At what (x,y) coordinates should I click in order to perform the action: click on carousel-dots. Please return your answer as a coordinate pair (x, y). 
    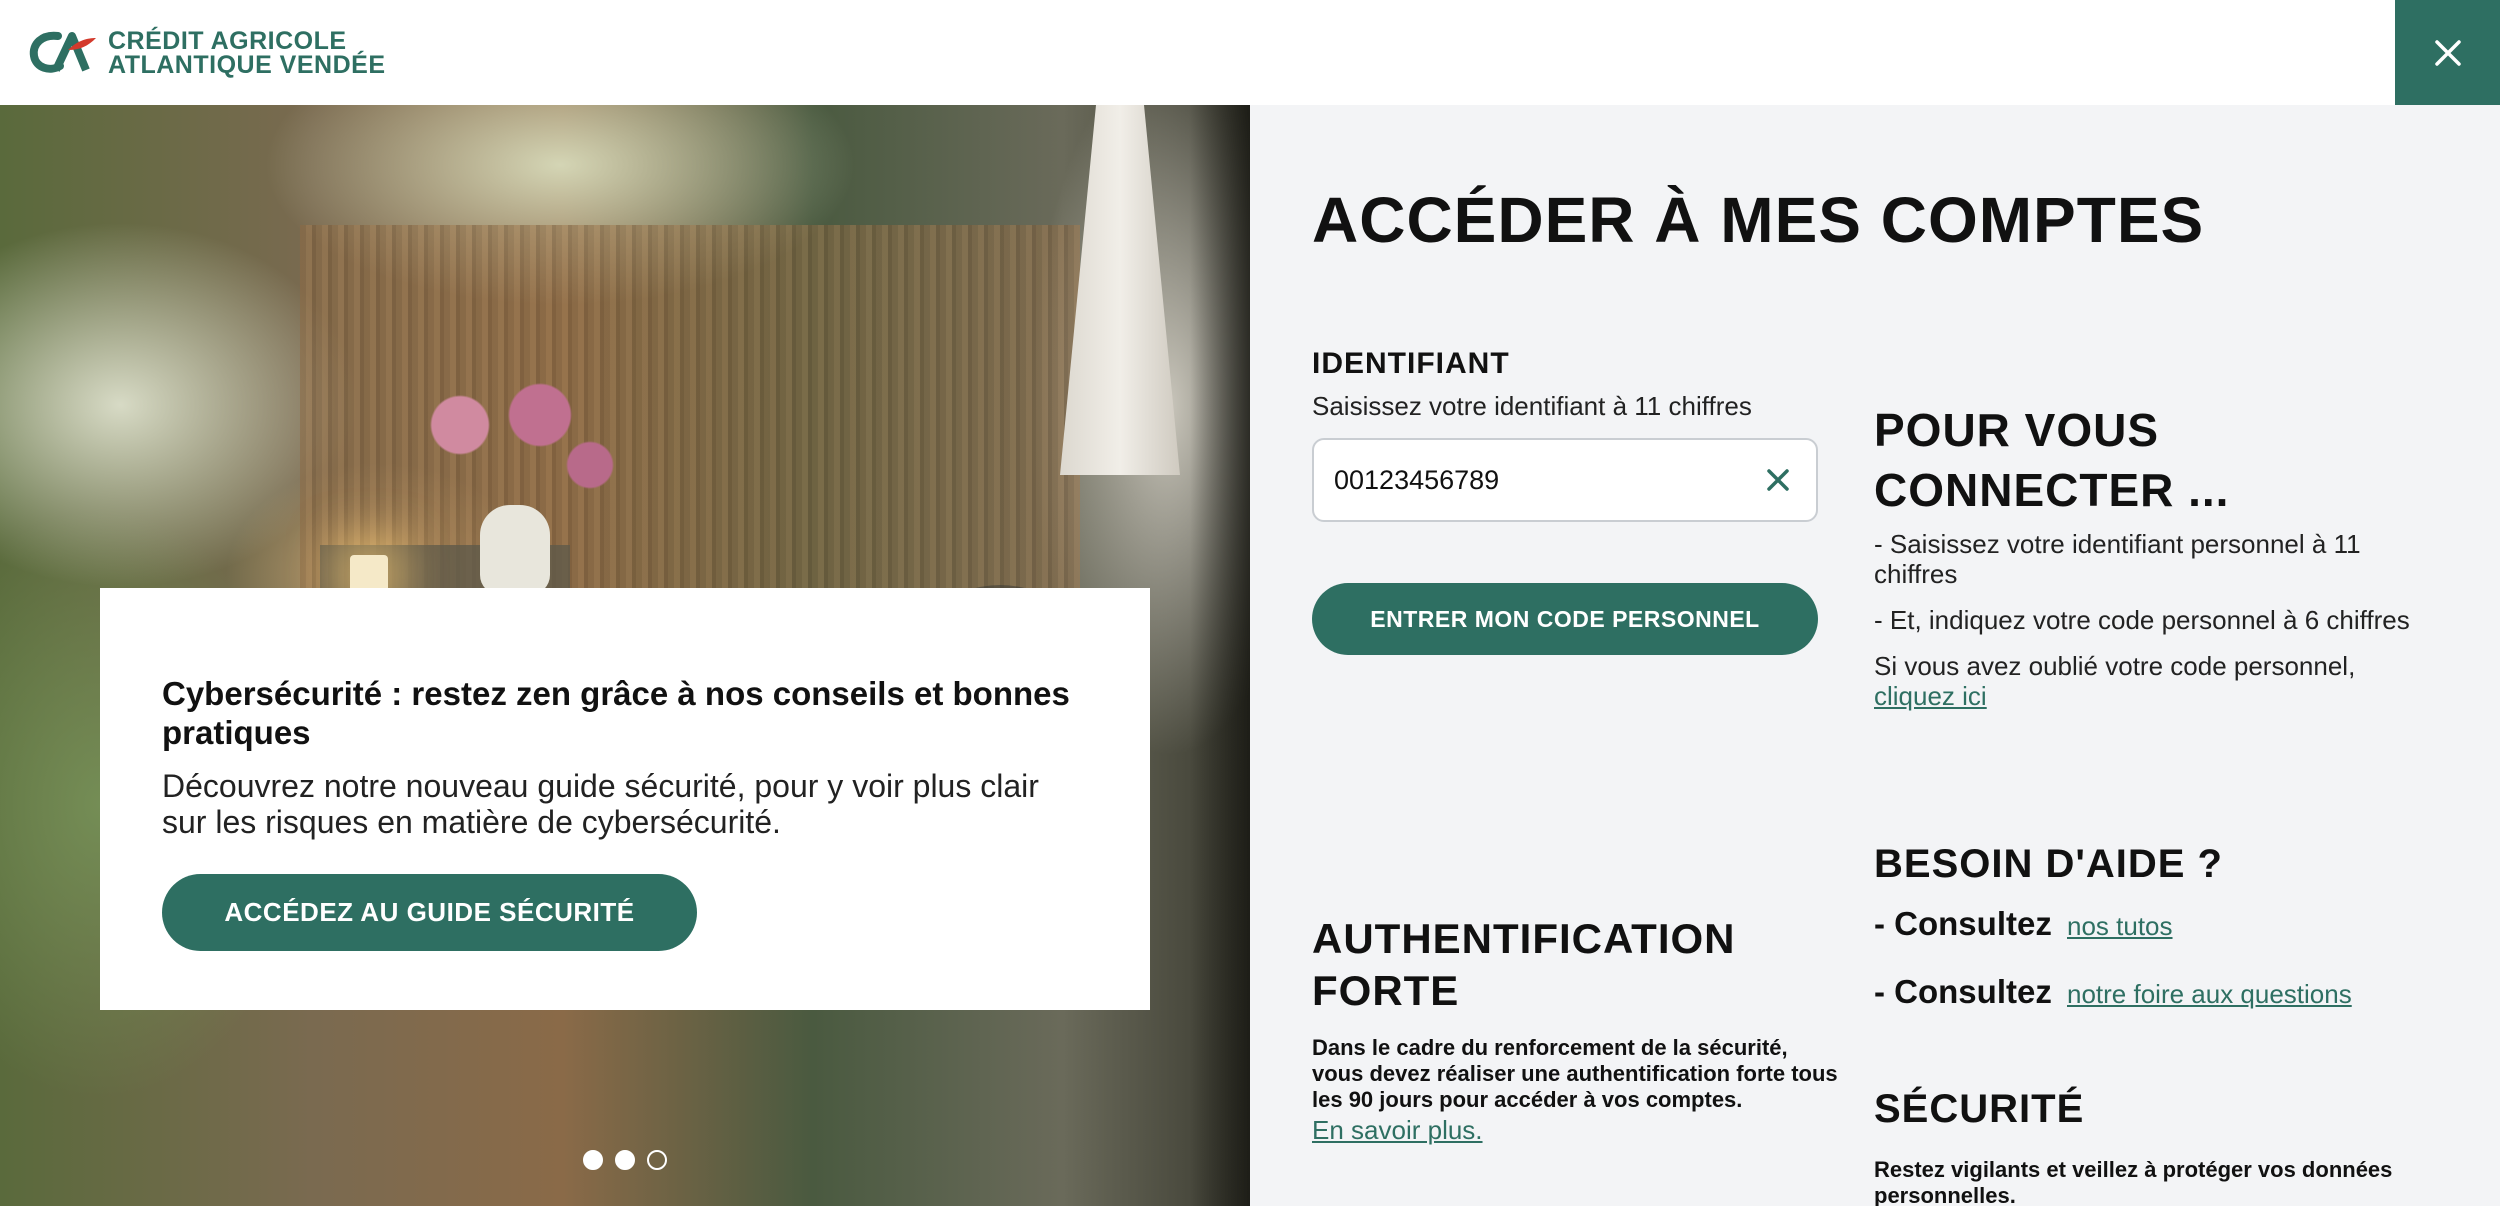
    Looking at the image, I should click on (625, 1160).